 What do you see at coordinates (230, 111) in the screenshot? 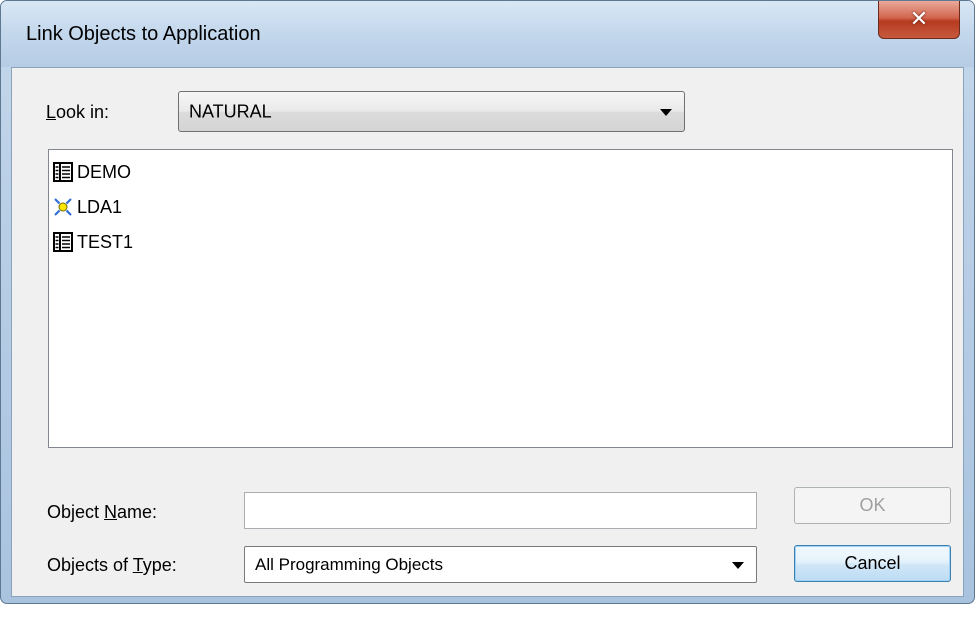
I see `look-in-value: NATURAL` at bounding box center [230, 111].